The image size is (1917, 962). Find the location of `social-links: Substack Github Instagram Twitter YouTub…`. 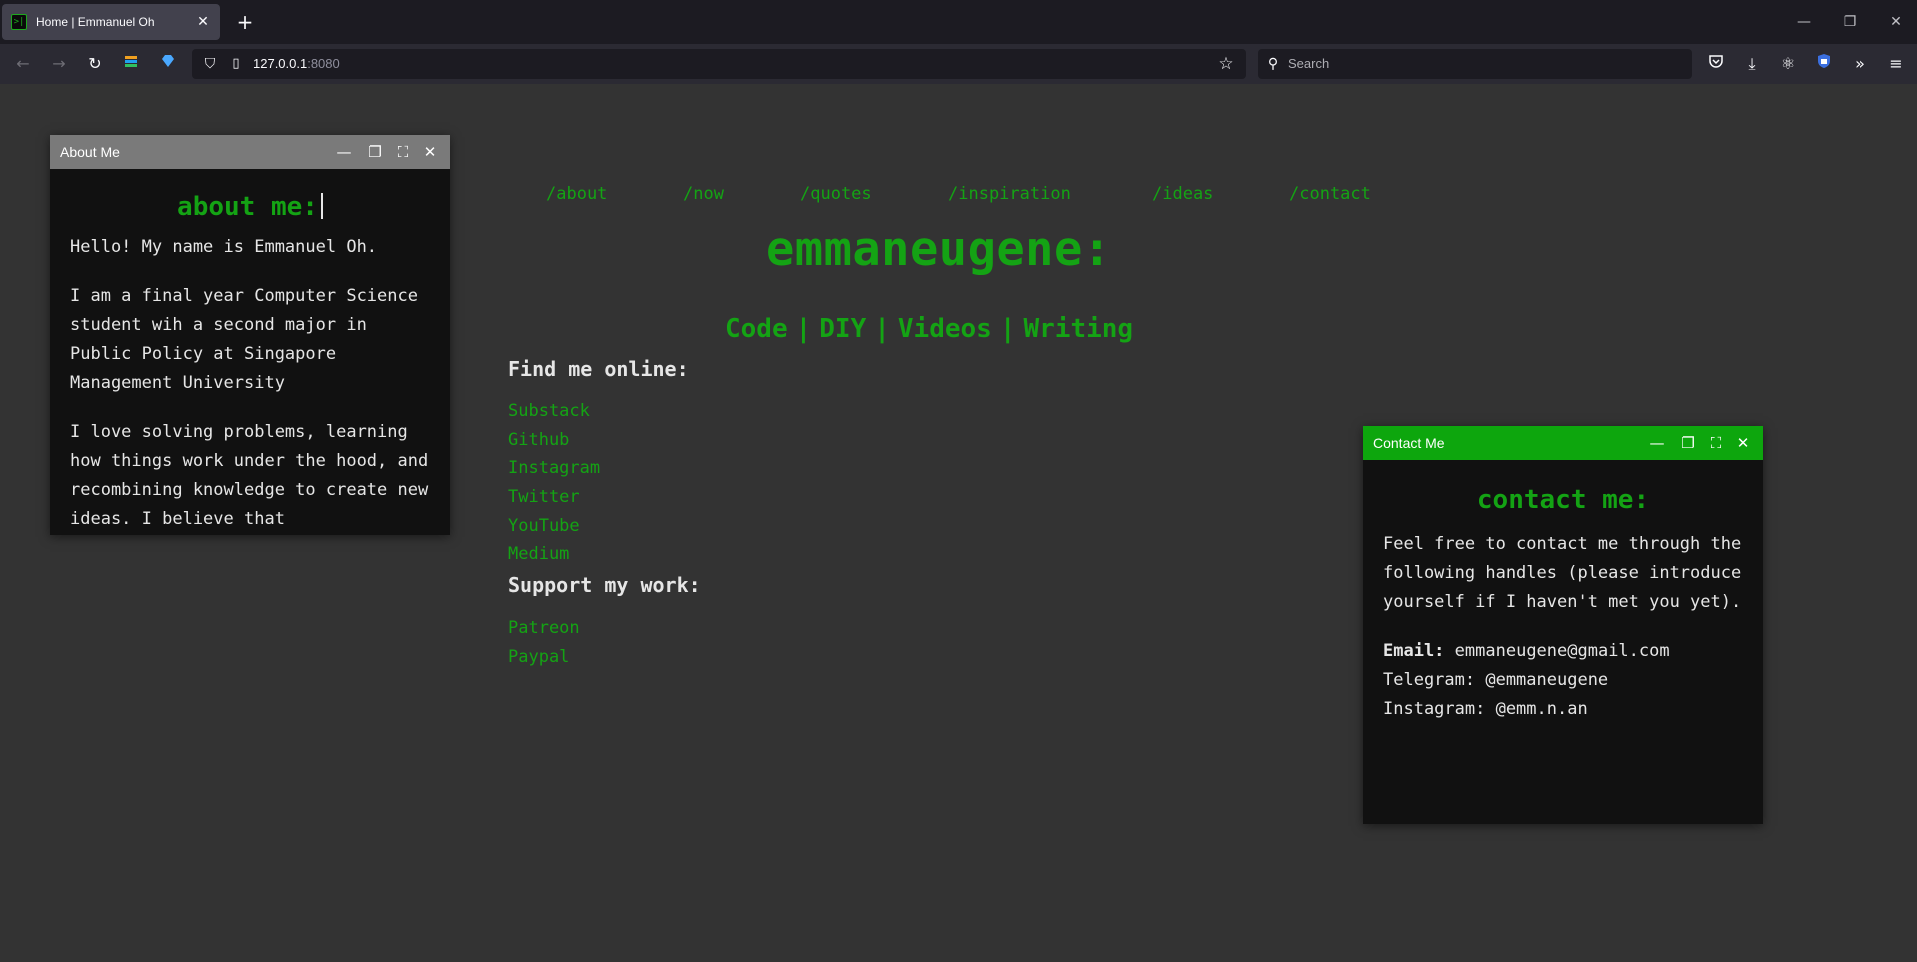

social-links: Substack Github Instagram Twitter YouTub… is located at coordinates (554, 483).